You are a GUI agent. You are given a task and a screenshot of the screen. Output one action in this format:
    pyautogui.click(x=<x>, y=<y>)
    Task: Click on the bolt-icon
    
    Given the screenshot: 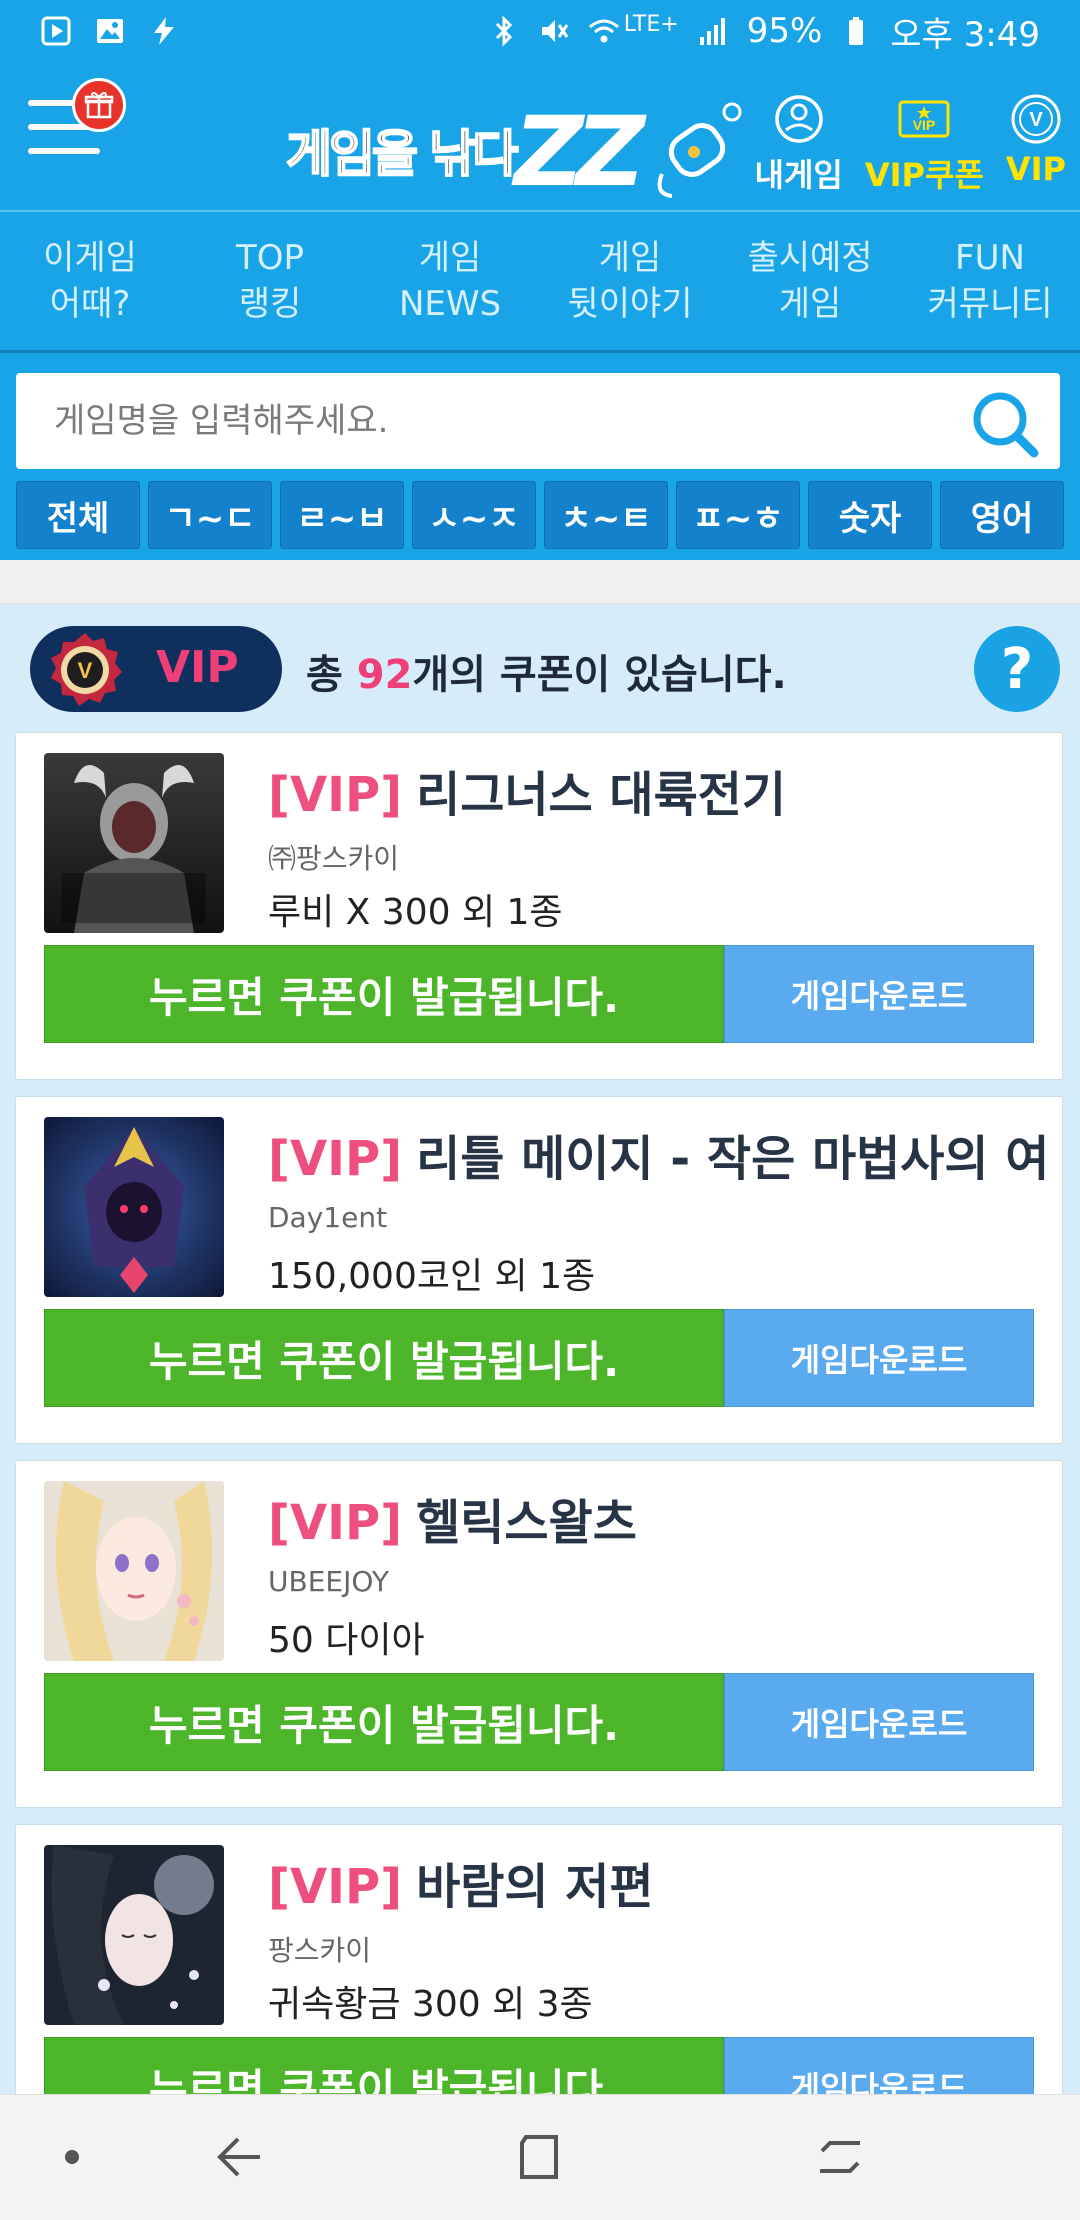 What is the action you would take?
    pyautogui.click(x=164, y=31)
    